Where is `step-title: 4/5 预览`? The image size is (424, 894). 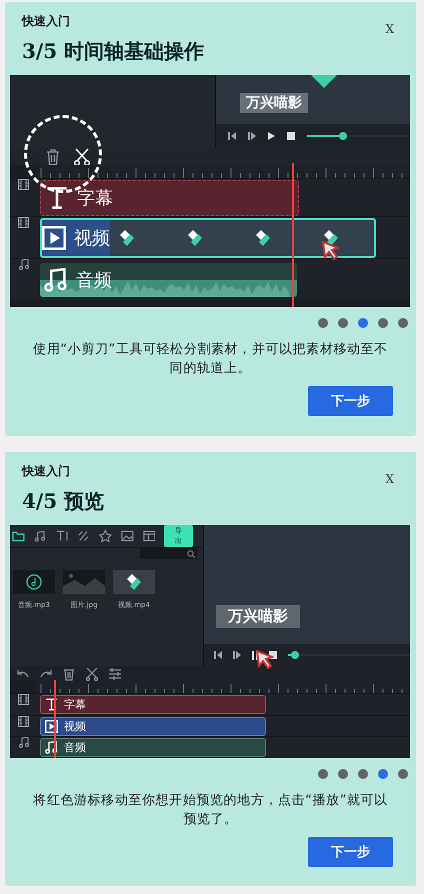 step-title: 4/5 预览 is located at coordinates (64, 501).